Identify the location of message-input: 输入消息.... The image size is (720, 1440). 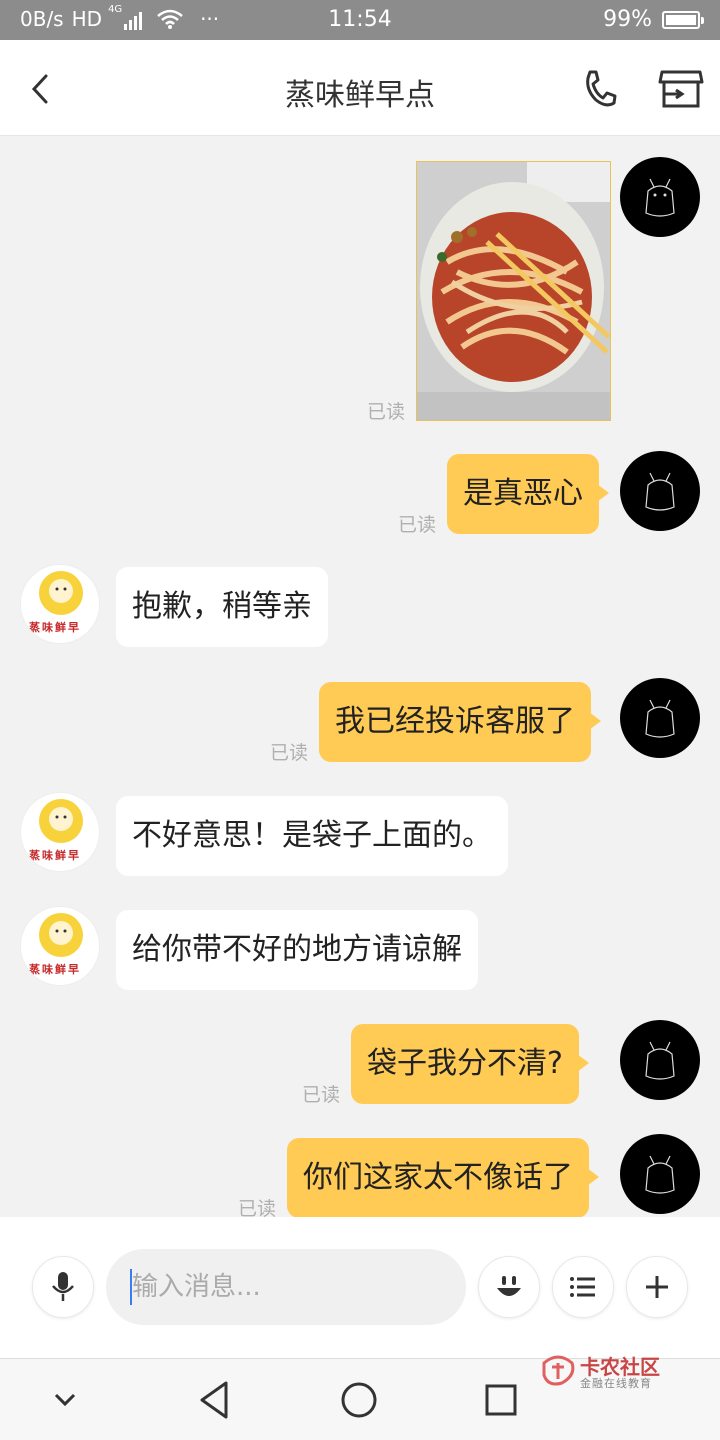
(286, 1287).